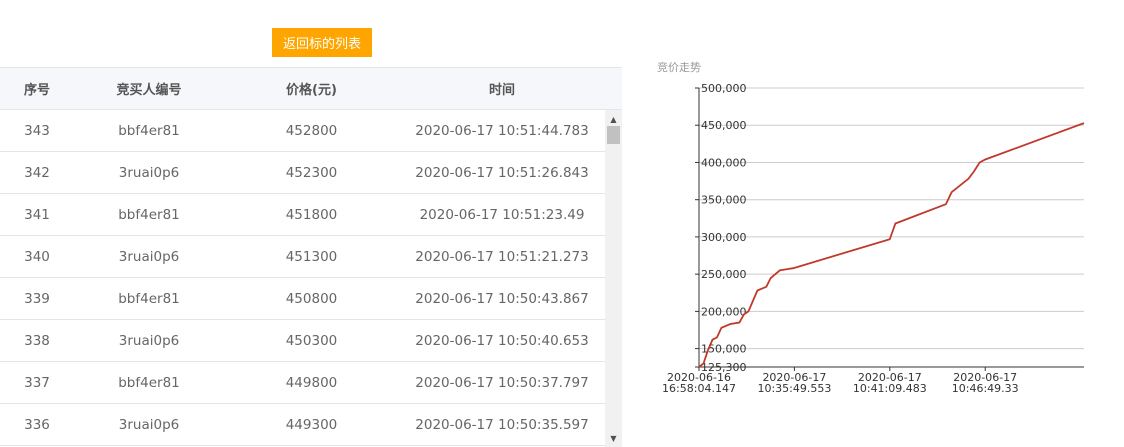 The image size is (1124, 447). I want to click on cell-price: 451800, so click(311, 214).